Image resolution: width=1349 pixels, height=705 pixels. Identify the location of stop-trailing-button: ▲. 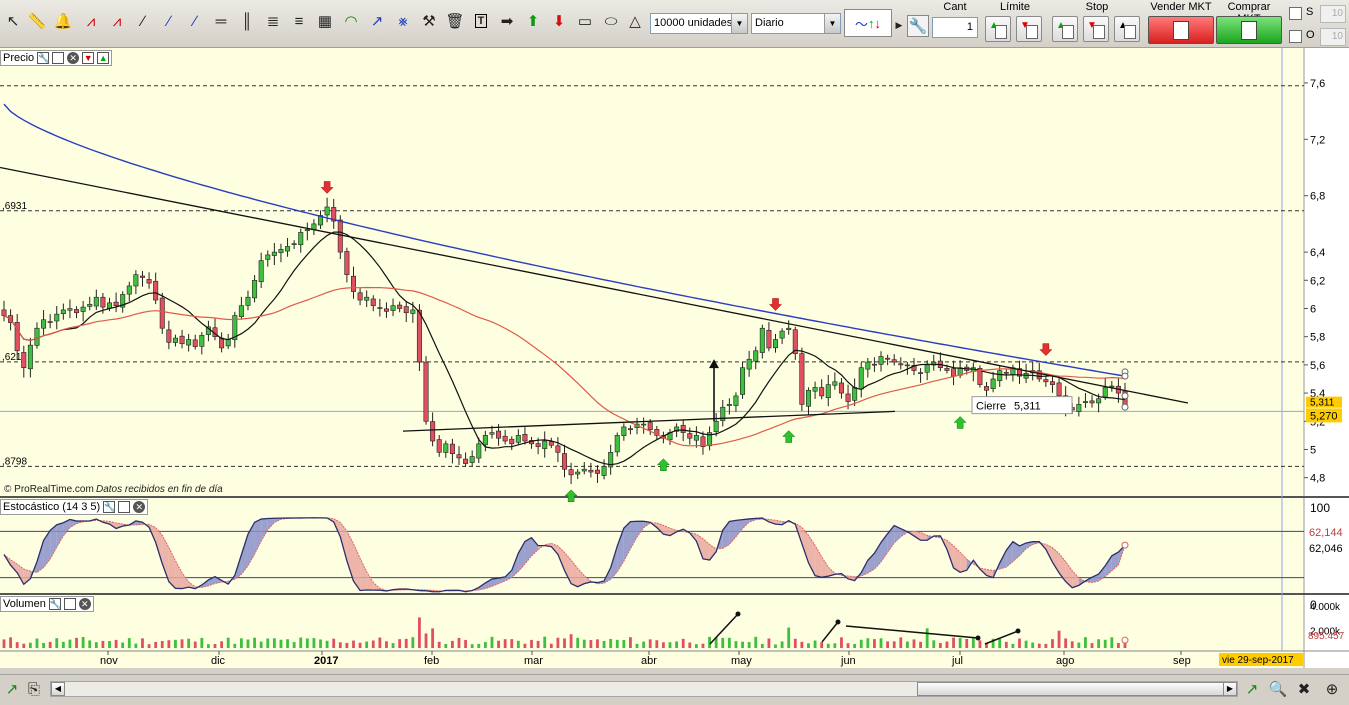
(1127, 29).